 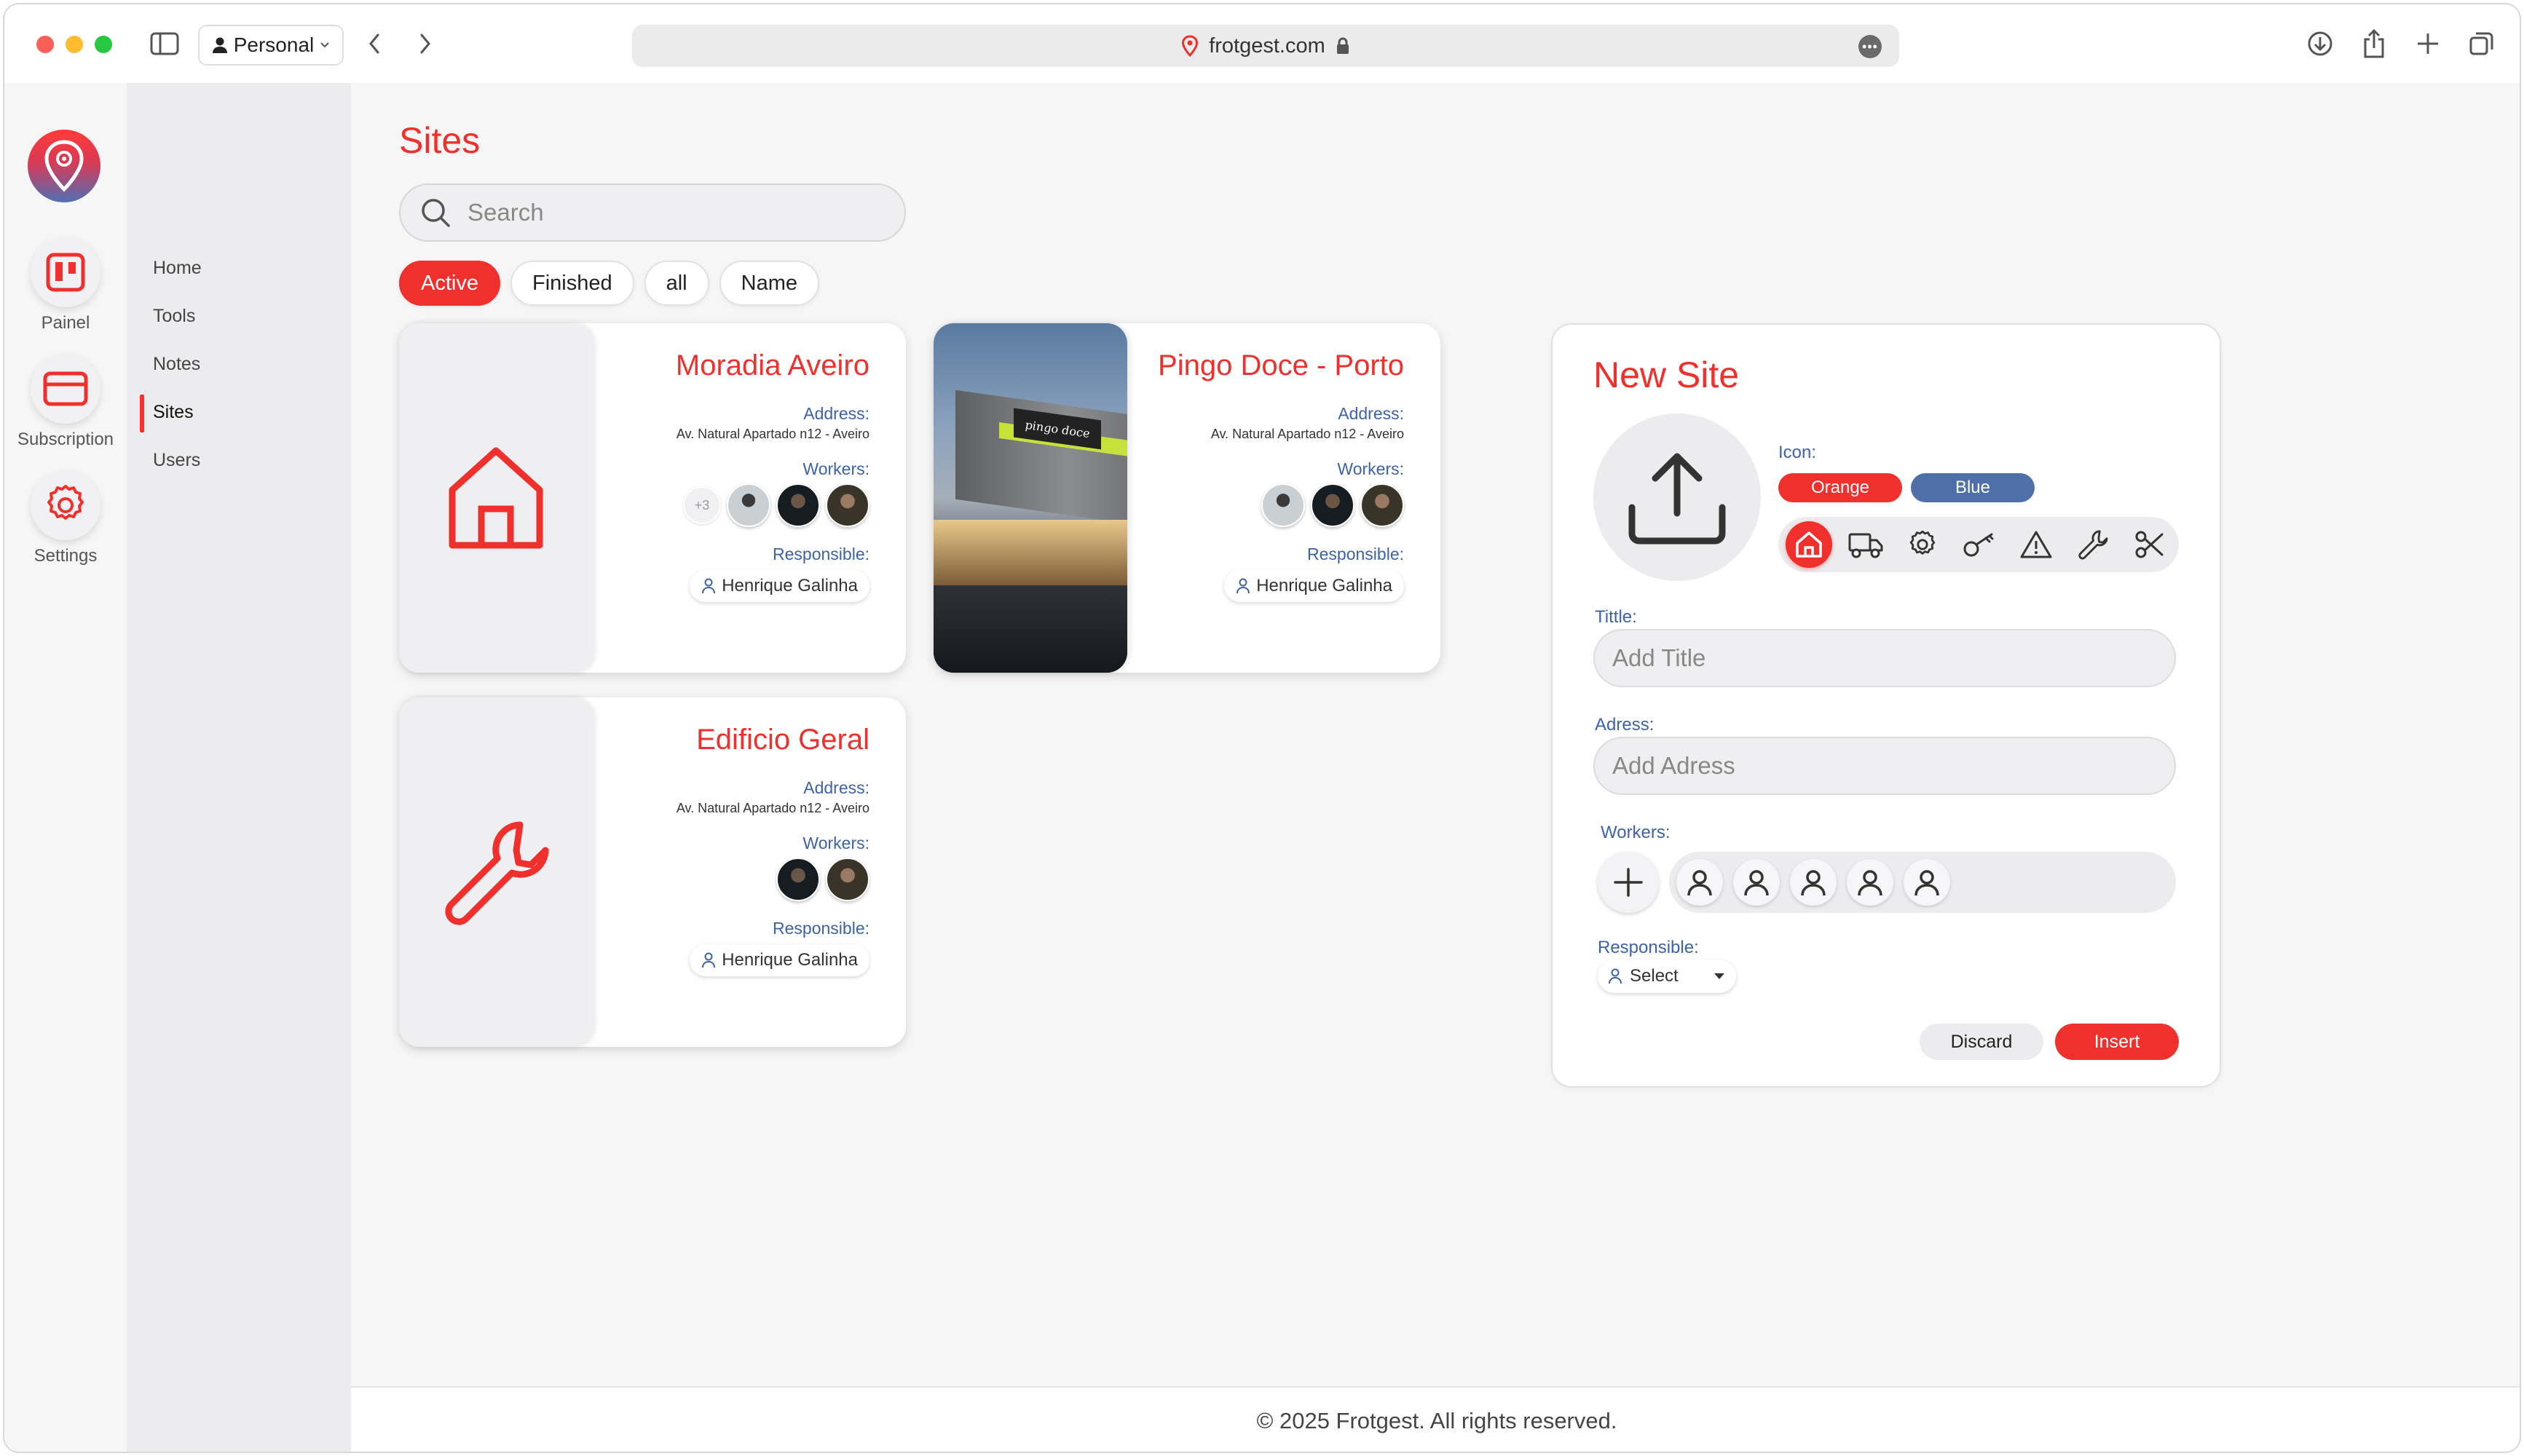 I want to click on footer: © 2025 Frotgest. All rights reserved., so click(x=1435, y=1419).